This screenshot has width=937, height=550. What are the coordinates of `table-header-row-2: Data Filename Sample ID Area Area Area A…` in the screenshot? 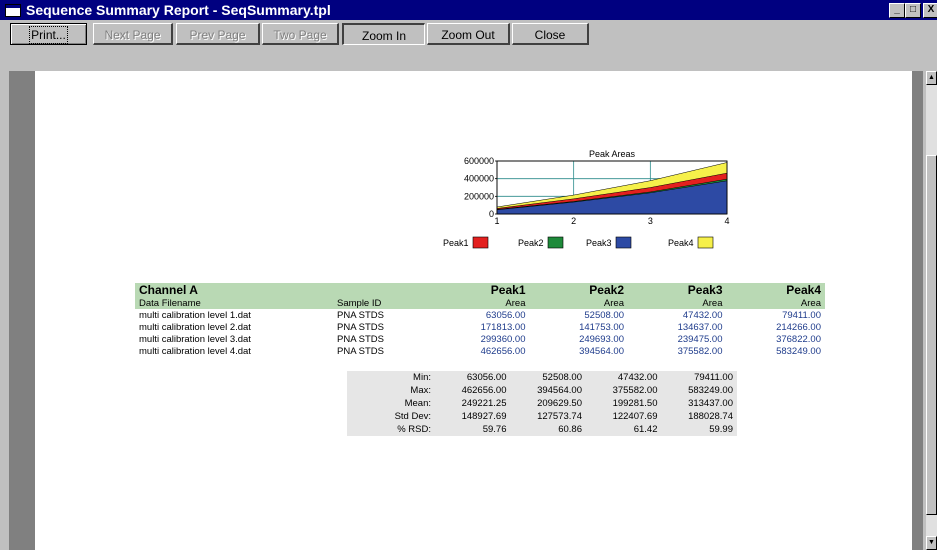 It's located at (480, 303).